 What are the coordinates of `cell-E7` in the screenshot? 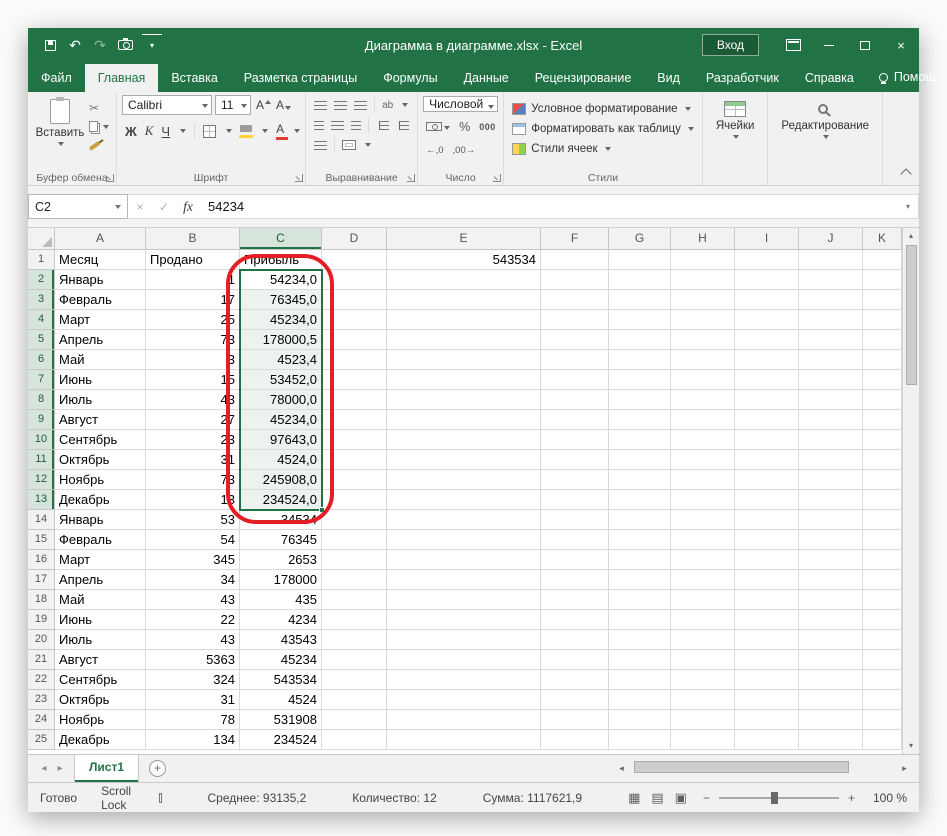 It's located at (464, 380).